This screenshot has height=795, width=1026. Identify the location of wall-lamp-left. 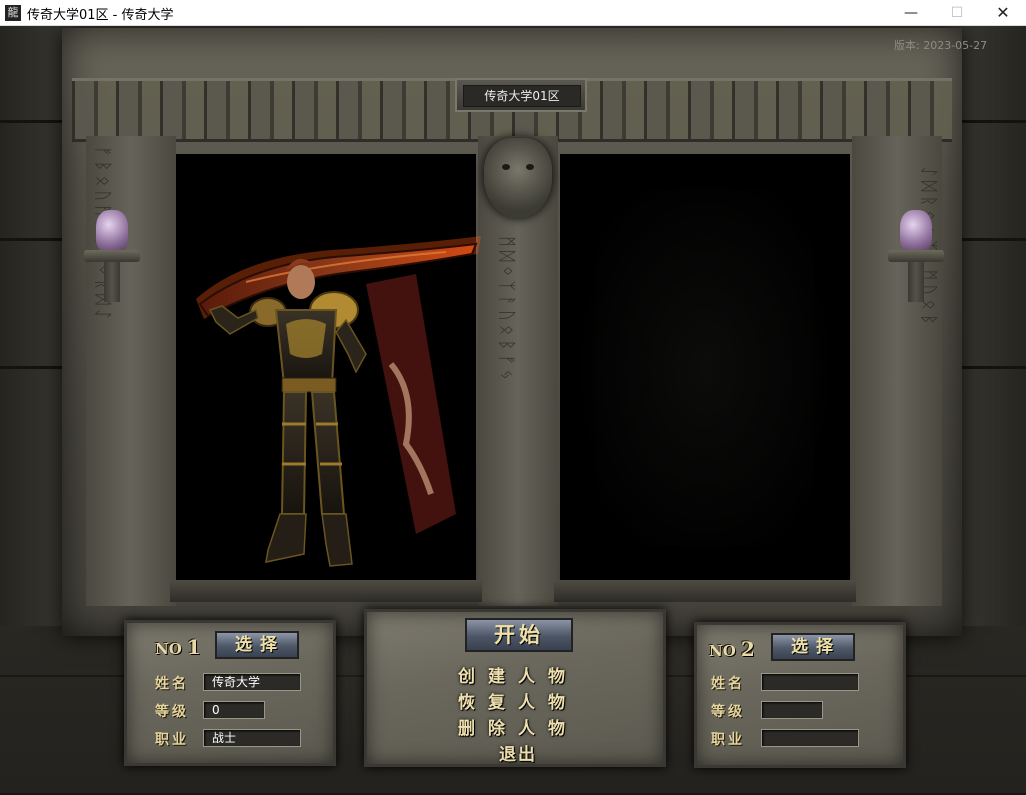
(112, 260).